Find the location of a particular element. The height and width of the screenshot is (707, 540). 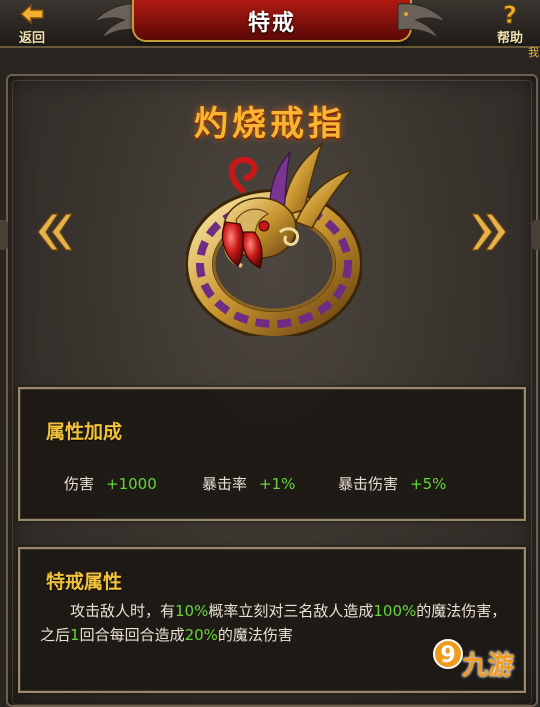

left-edge-tab is located at coordinates (4, 235).